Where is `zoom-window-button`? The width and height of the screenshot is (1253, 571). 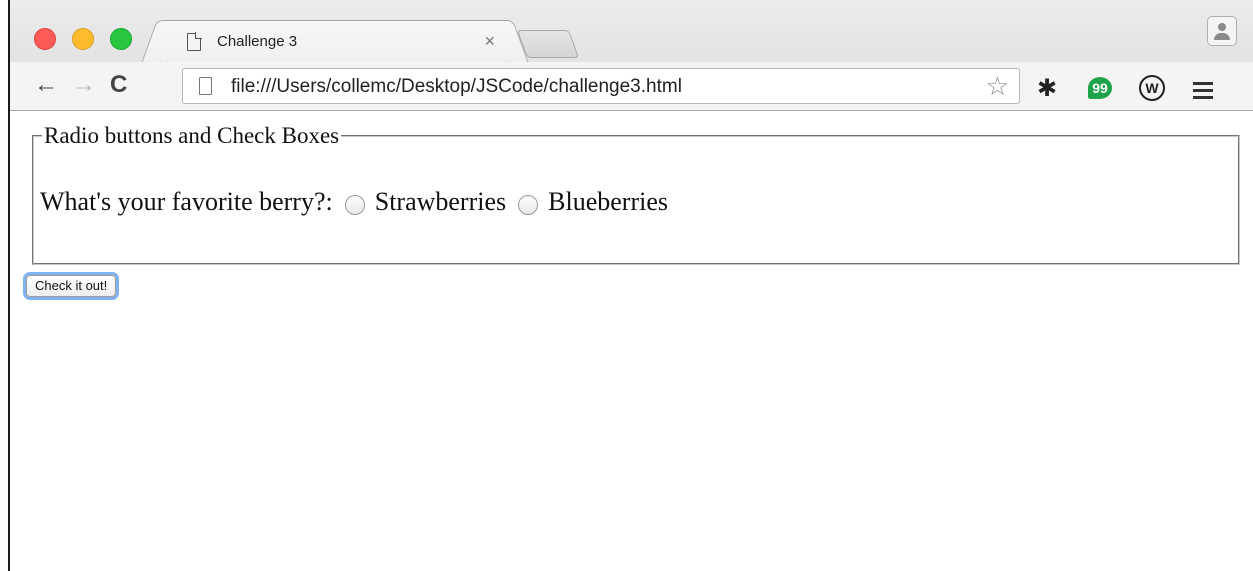
zoom-window-button is located at coordinates (121, 39).